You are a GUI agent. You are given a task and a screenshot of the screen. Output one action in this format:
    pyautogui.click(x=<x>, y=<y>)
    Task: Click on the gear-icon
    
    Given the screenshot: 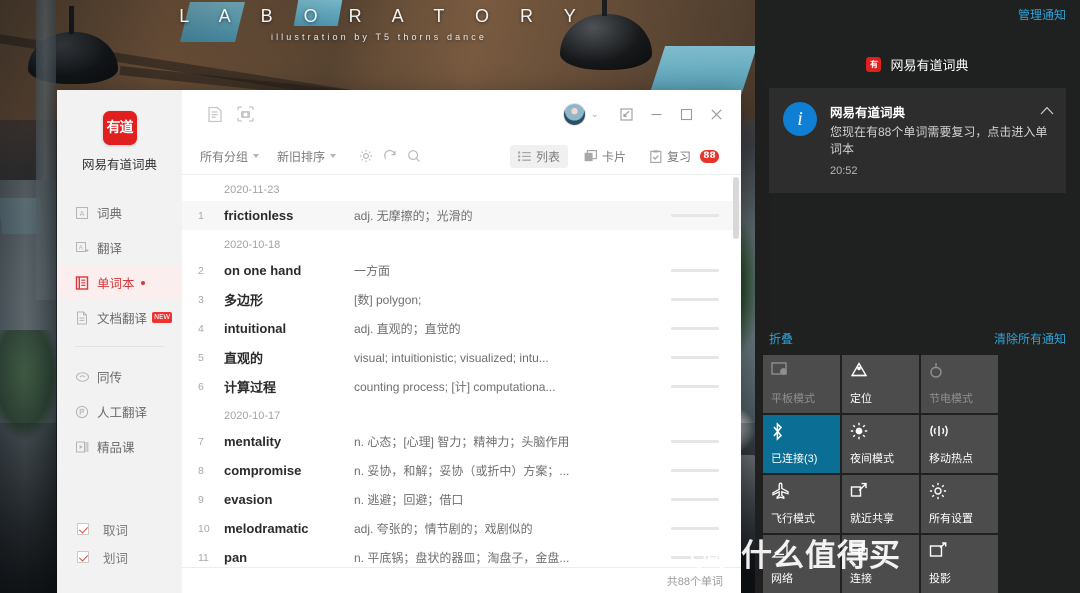 What is the action you would take?
    pyautogui.click(x=366, y=156)
    